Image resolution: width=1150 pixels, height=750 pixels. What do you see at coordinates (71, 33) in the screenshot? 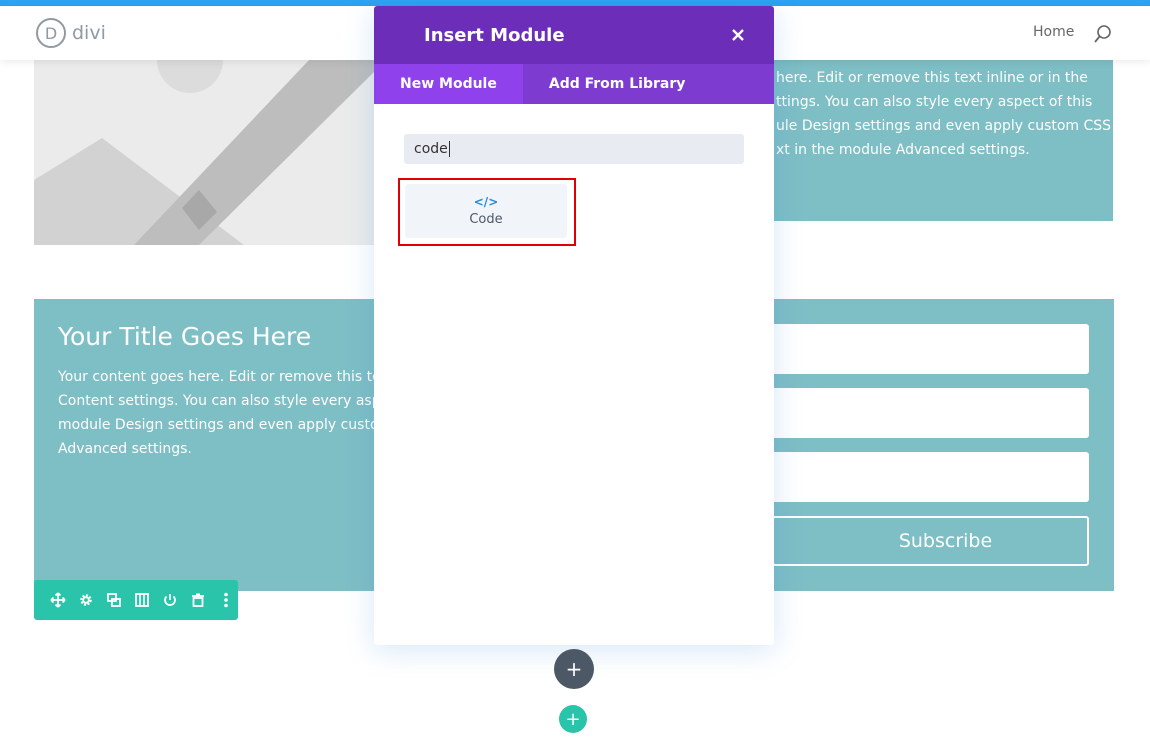
I see `divi-logo: D divi` at bounding box center [71, 33].